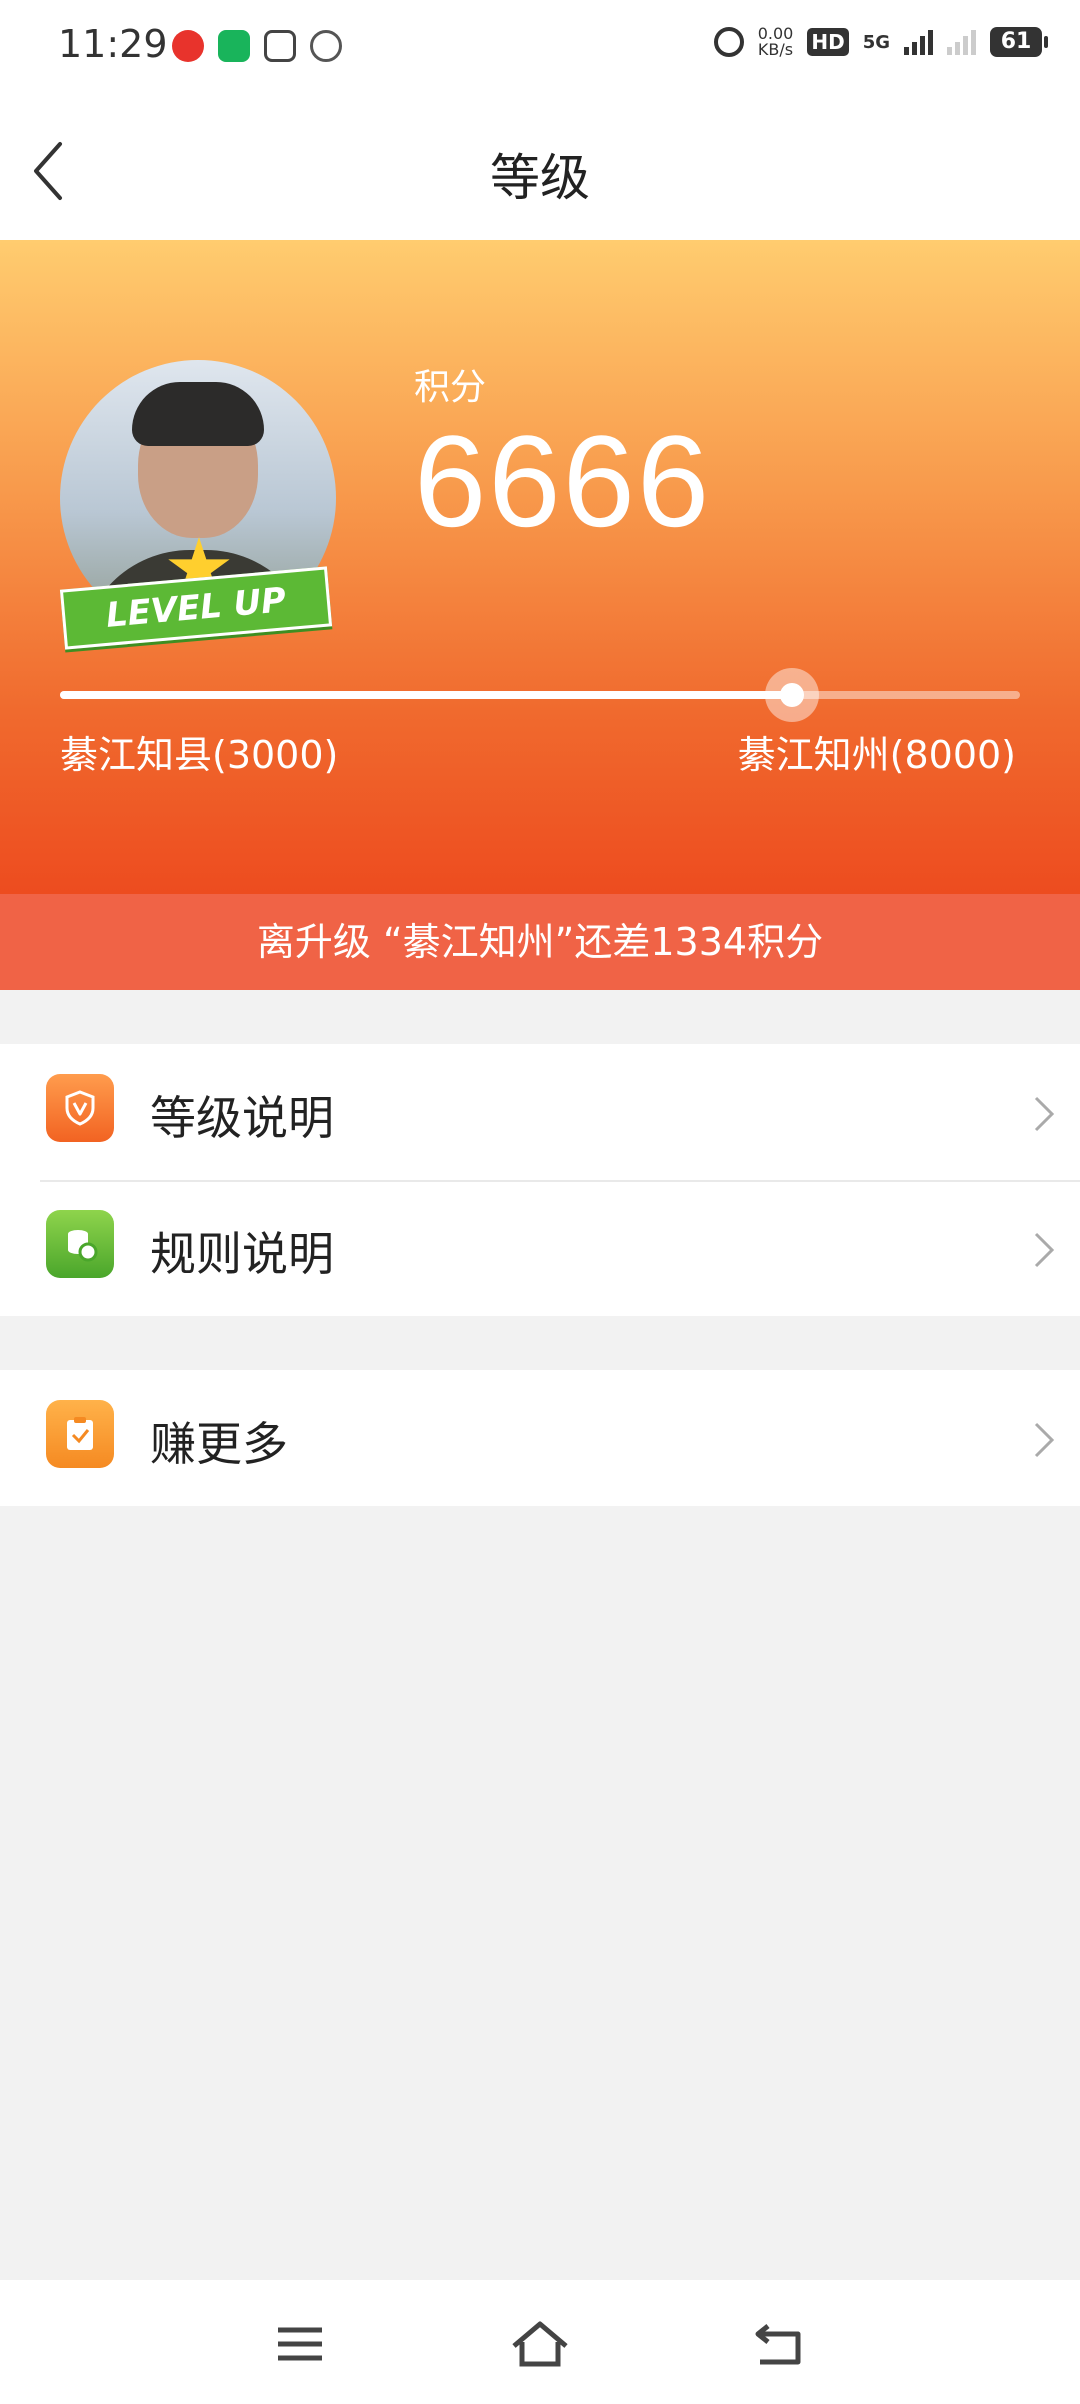 This screenshot has height=2404, width=1080. I want to click on level-progress-bar, so click(540, 695).